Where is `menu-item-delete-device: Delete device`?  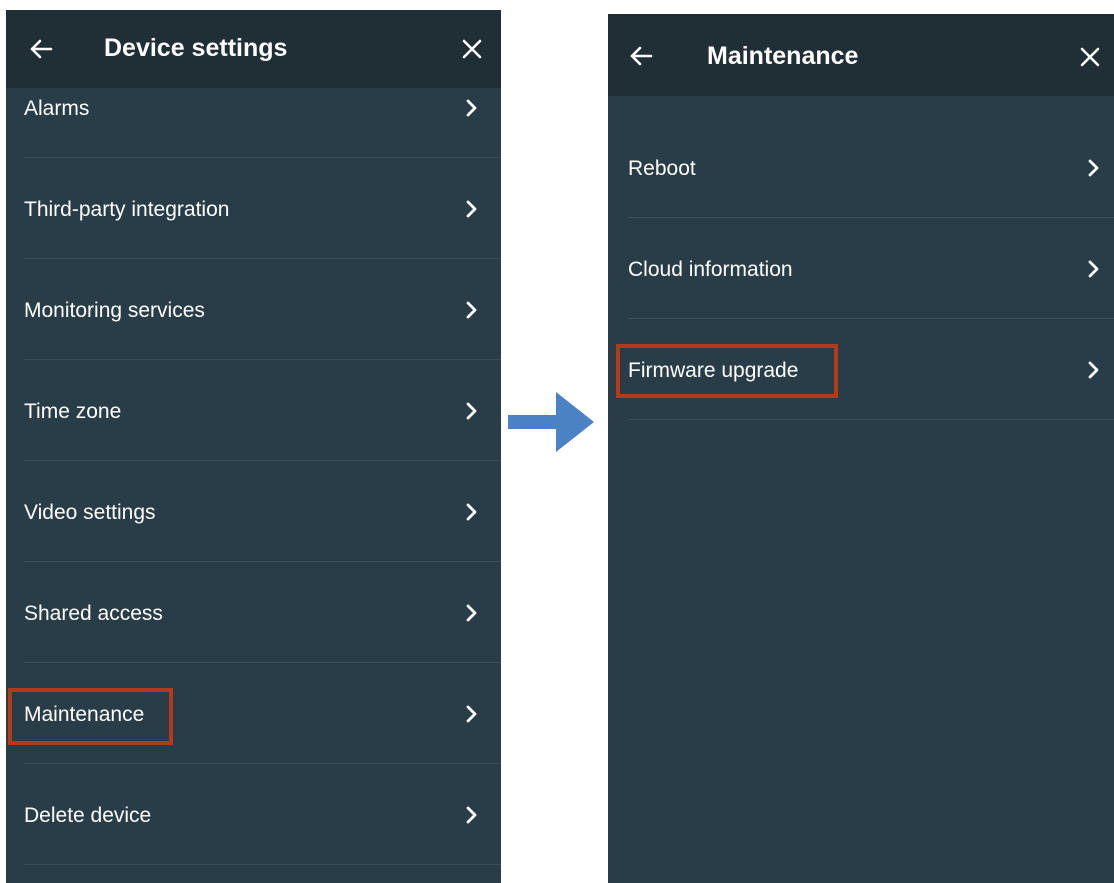 menu-item-delete-device: Delete device is located at coordinates (253, 814).